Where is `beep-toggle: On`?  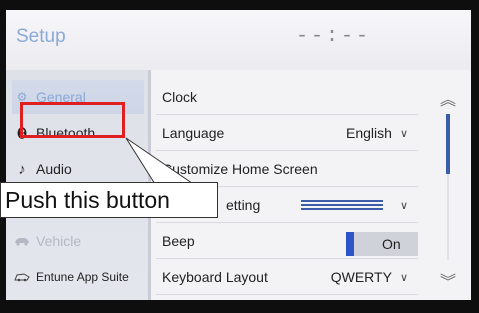 beep-toggle: On is located at coordinates (382, 244).